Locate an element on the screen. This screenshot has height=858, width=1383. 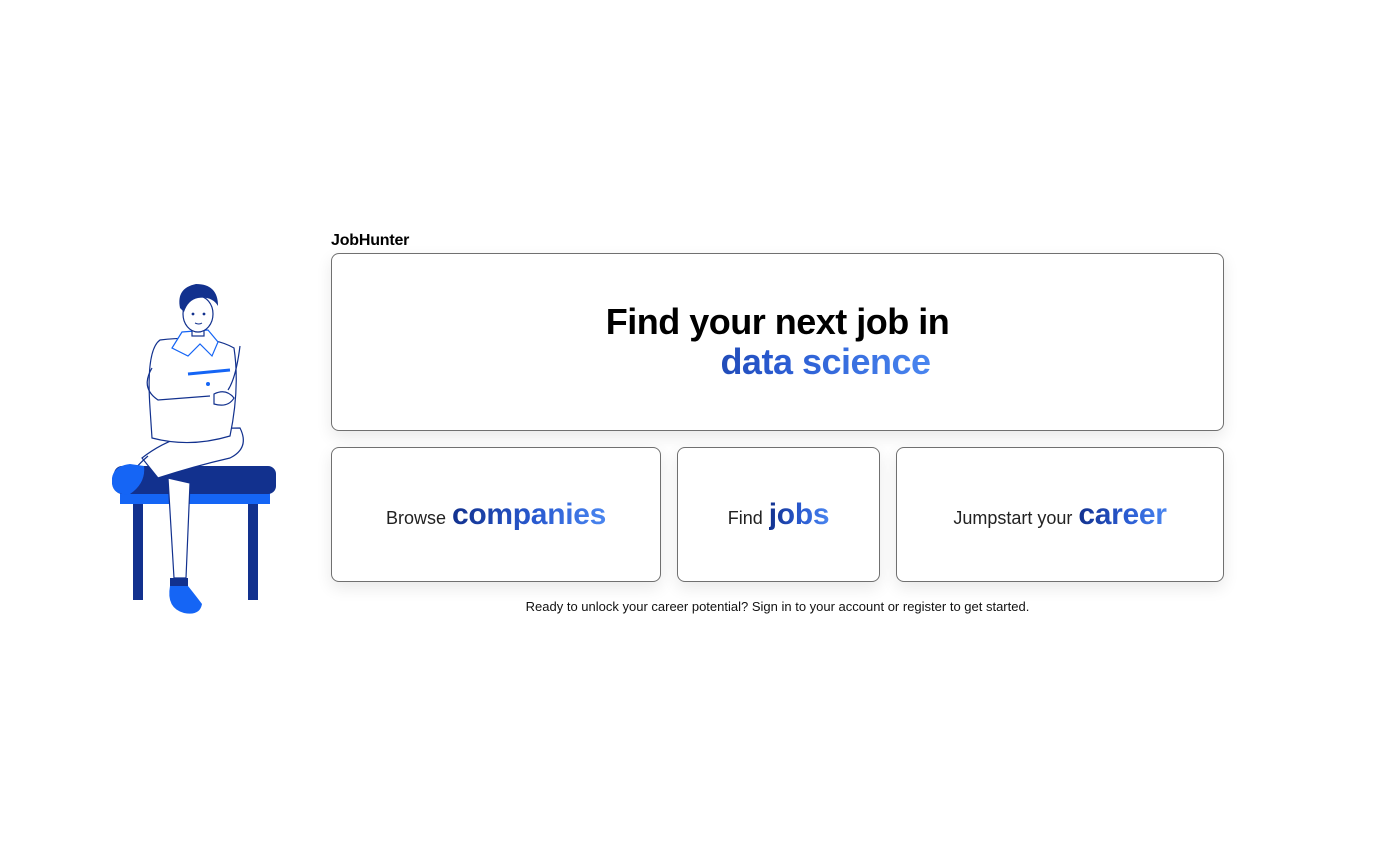
hero-card: Find your next job in data science is located at coordinates (777, 342).